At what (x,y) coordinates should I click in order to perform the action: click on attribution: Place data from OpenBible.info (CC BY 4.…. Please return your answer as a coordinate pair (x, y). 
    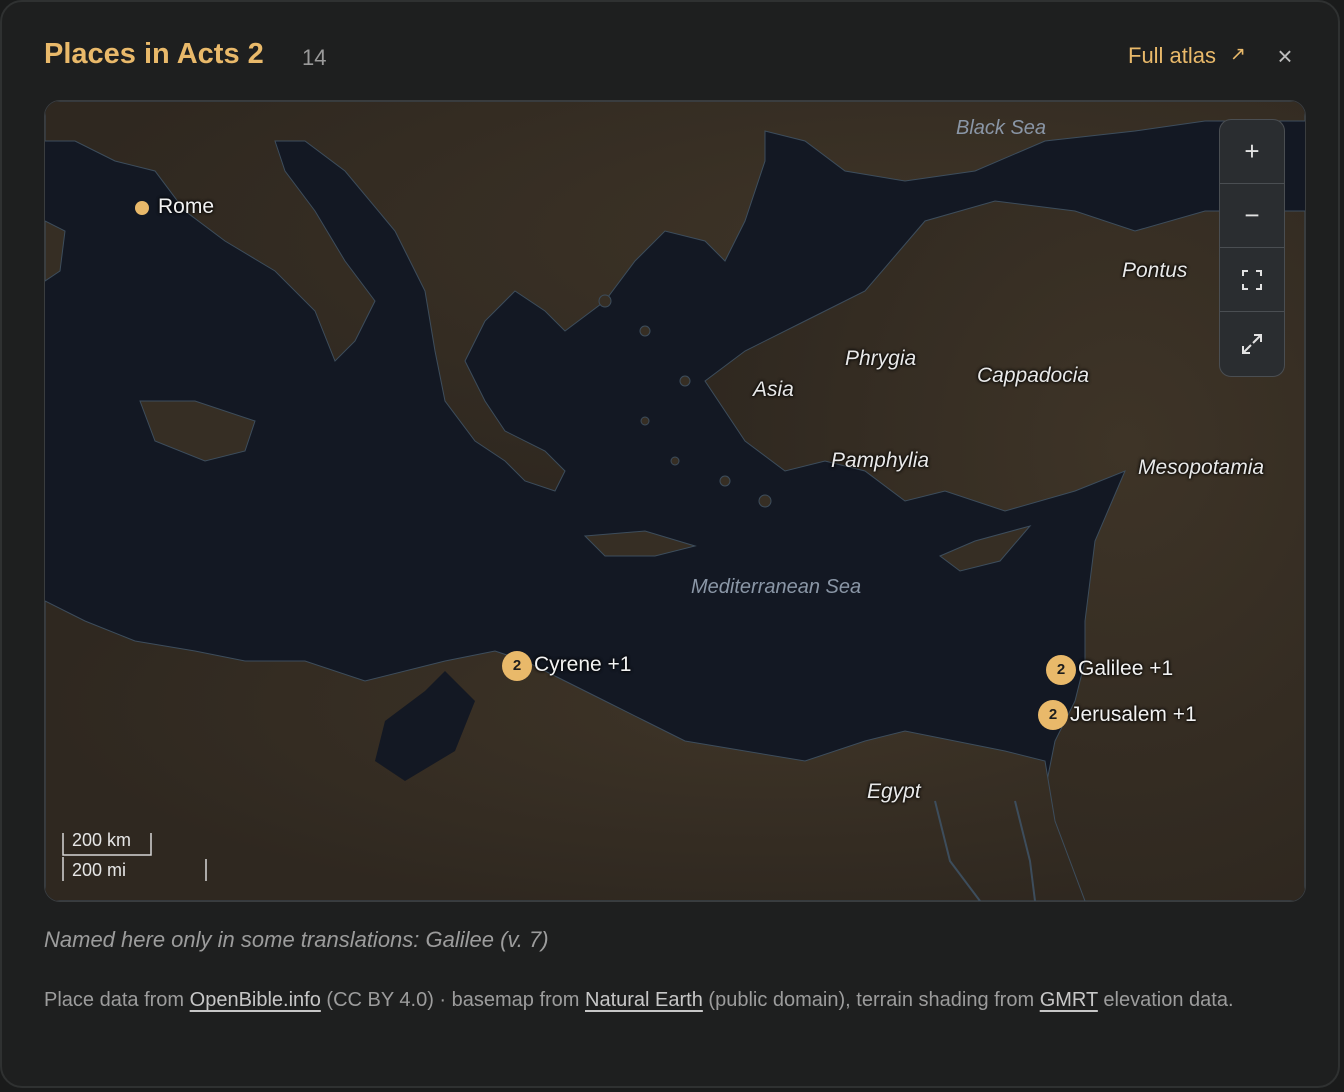
    Looking at the image, I should click on (679, 1000).